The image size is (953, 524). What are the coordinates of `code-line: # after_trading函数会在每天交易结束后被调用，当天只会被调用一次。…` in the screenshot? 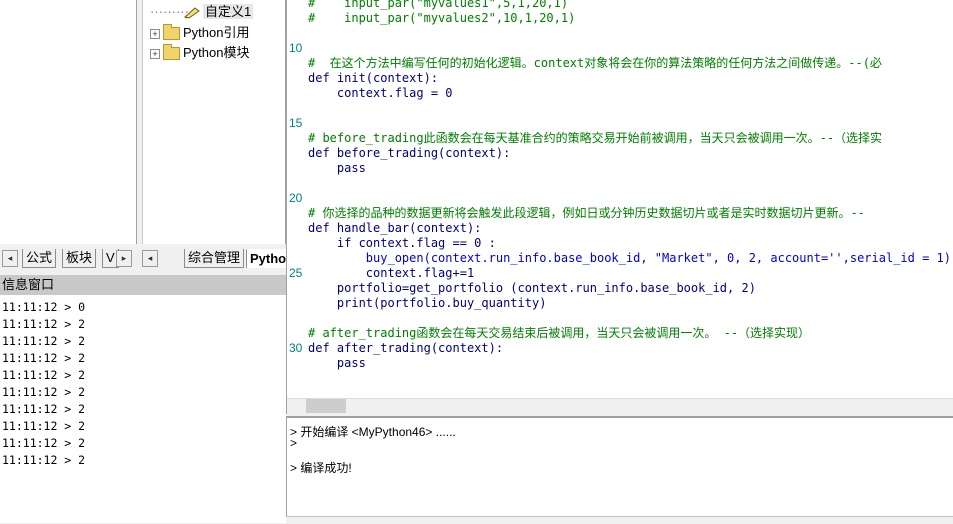 It's located at (559, 333).